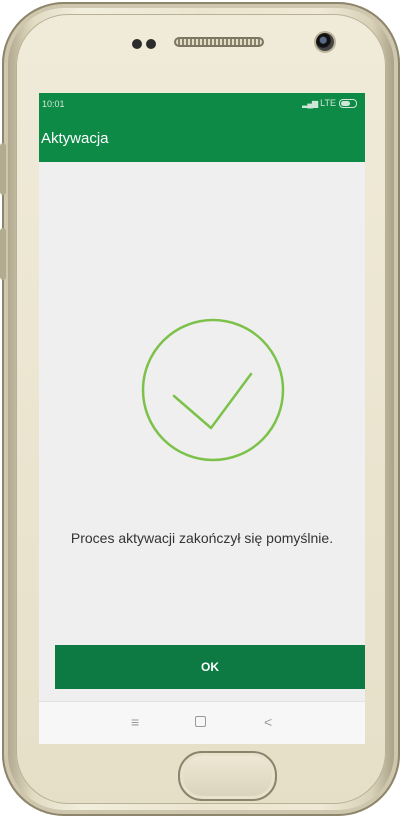 The width and height of the screenshot is (405, 820). What do you see at coordinates (210, 667) in the screenshot?
I see `ok-button: OK` at bounding box center [210, 667].